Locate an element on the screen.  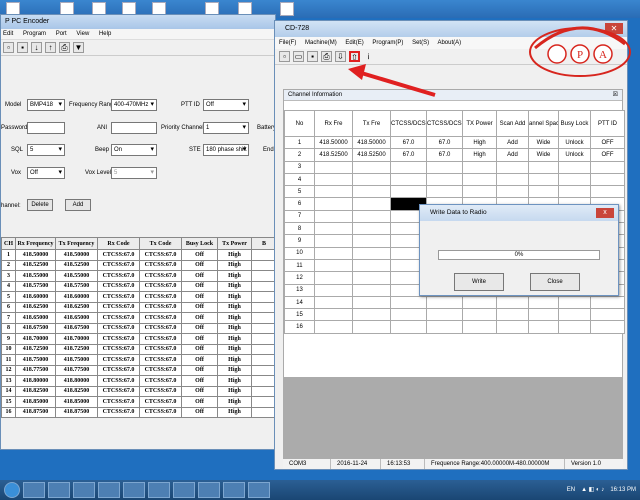
table-cell: 13 is located at coordinates (8, 381).